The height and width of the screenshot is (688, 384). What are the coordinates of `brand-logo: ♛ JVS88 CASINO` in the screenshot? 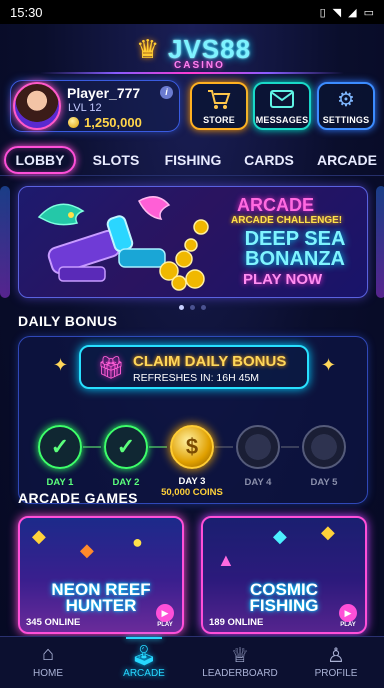 It's located at (192, 51).